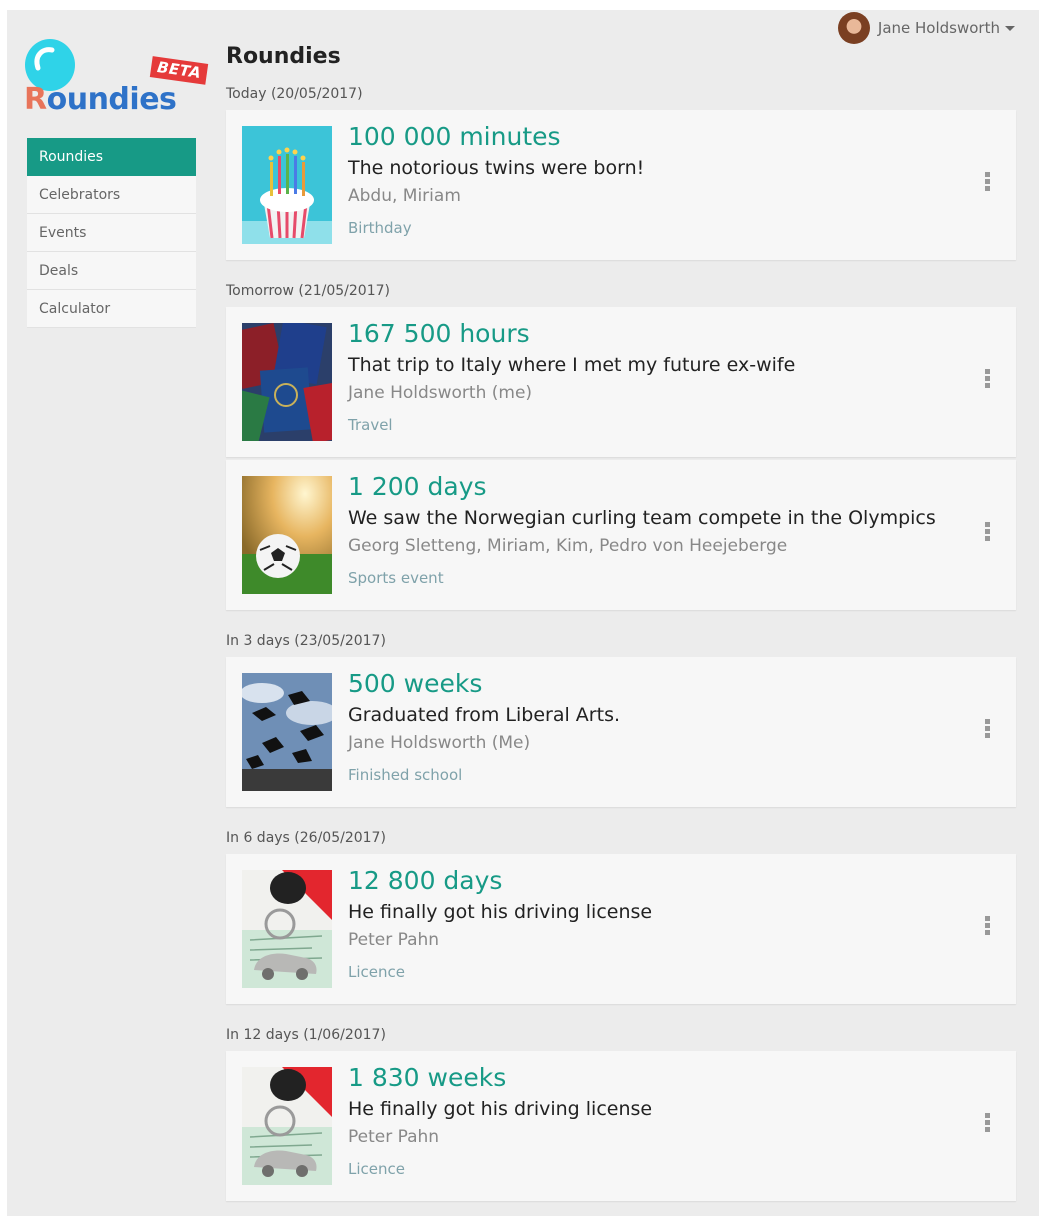  I want to click on roundie-value: 12 800 days, so click(425, 880).